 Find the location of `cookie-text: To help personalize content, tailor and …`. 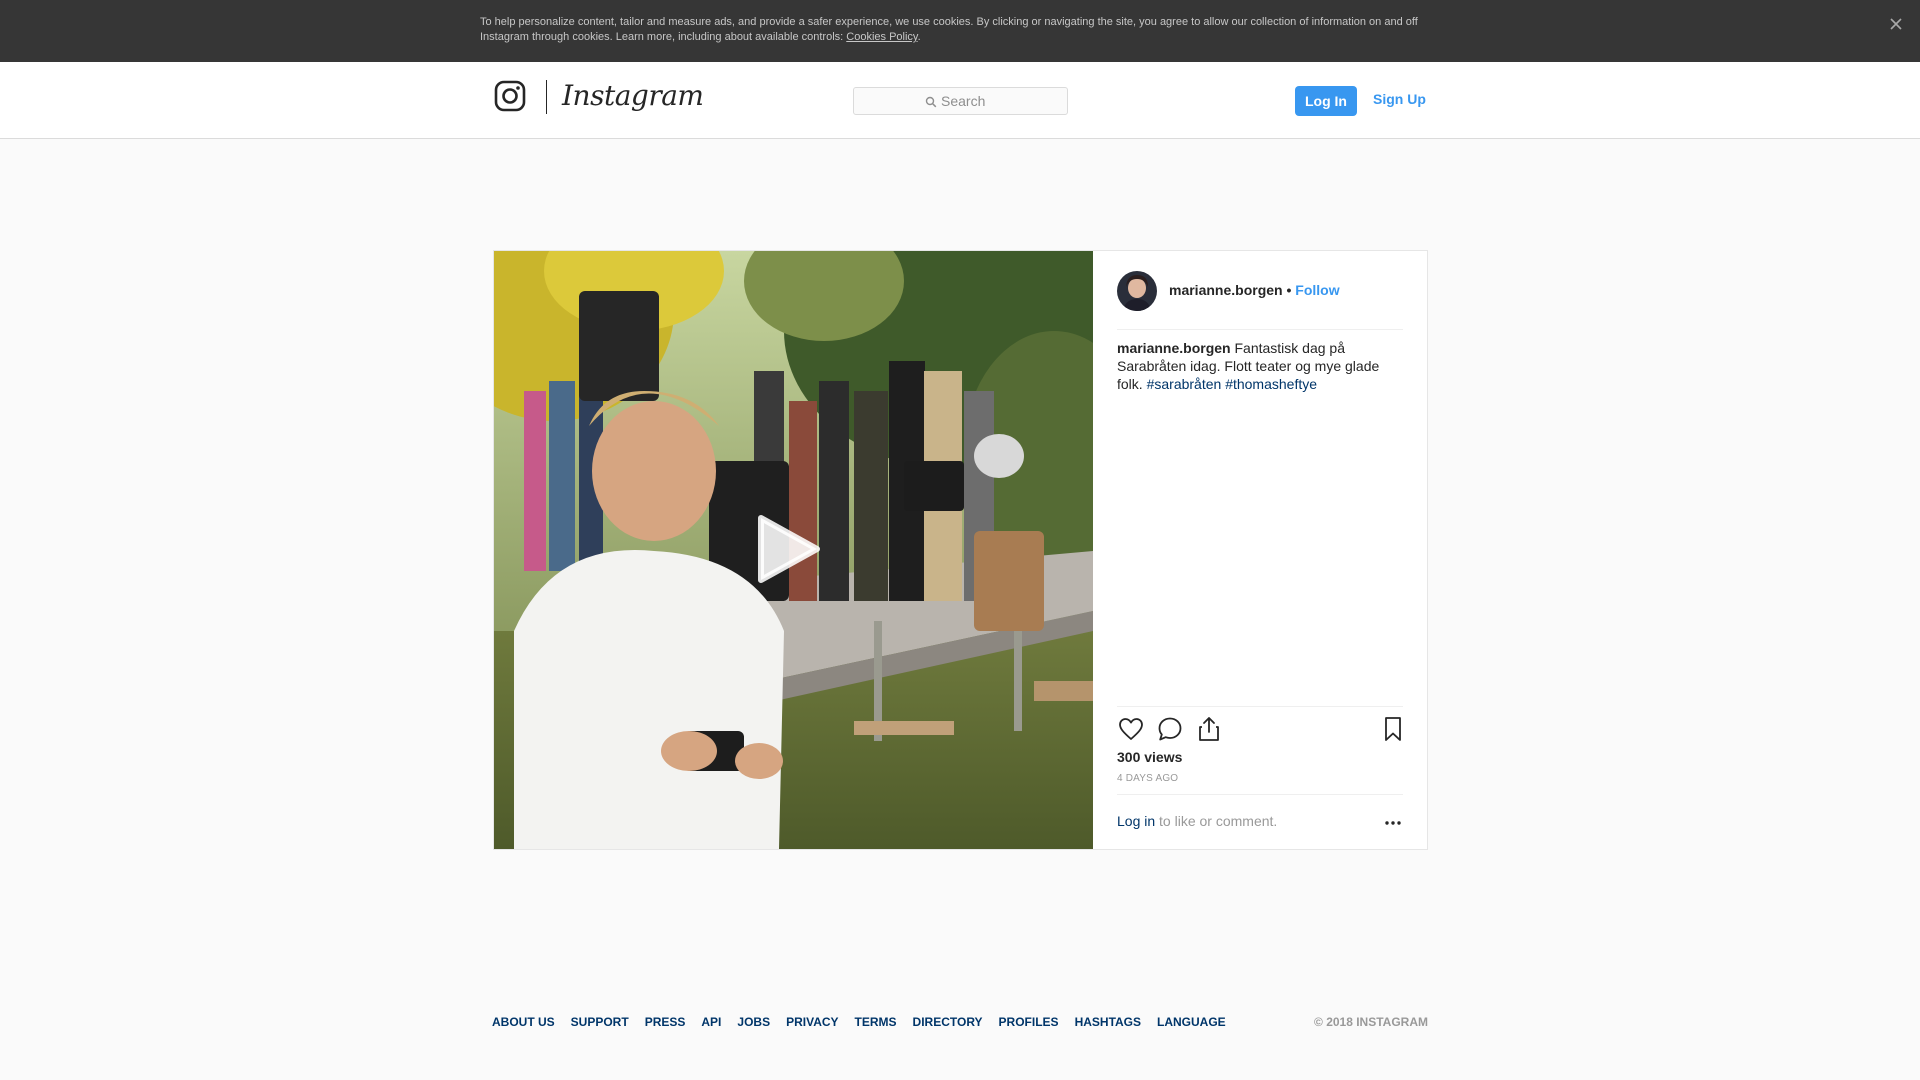

cookie-text: To help personalize content, tailor and … is located at coordinates (960, 30).